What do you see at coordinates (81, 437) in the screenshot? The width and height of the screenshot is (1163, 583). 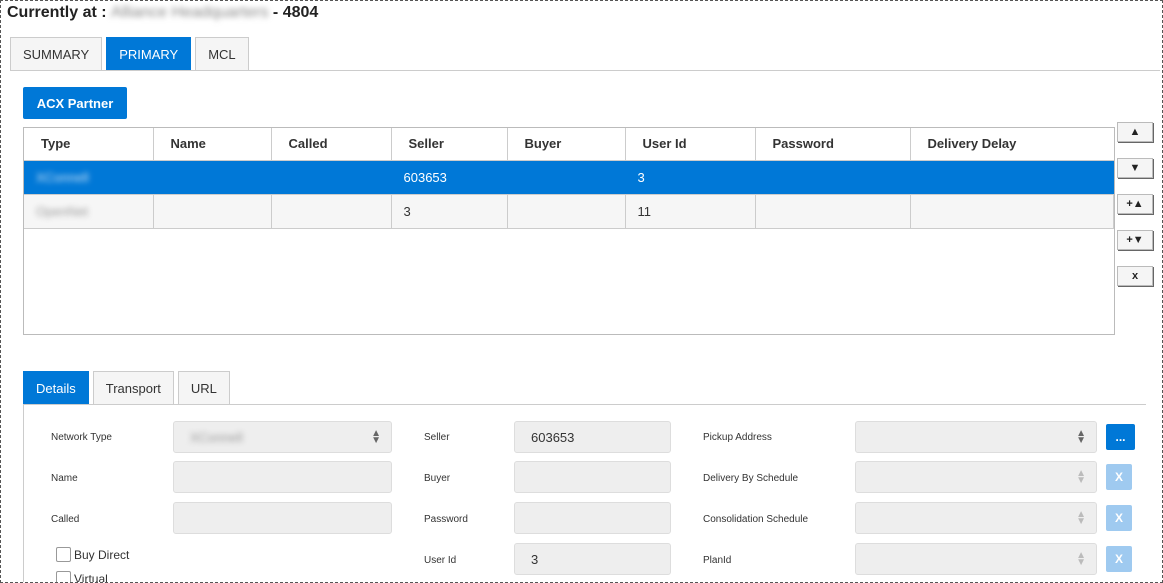 I see `network-type-label: Network Type` at bounding box center [81, 437].